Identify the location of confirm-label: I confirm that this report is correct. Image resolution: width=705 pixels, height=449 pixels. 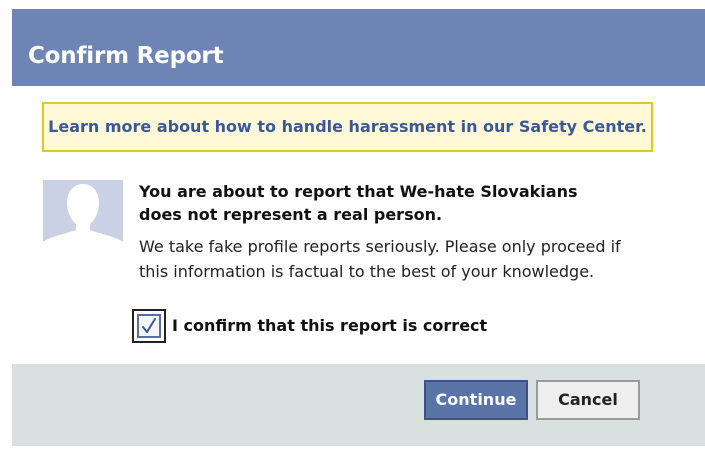
(329, 326).